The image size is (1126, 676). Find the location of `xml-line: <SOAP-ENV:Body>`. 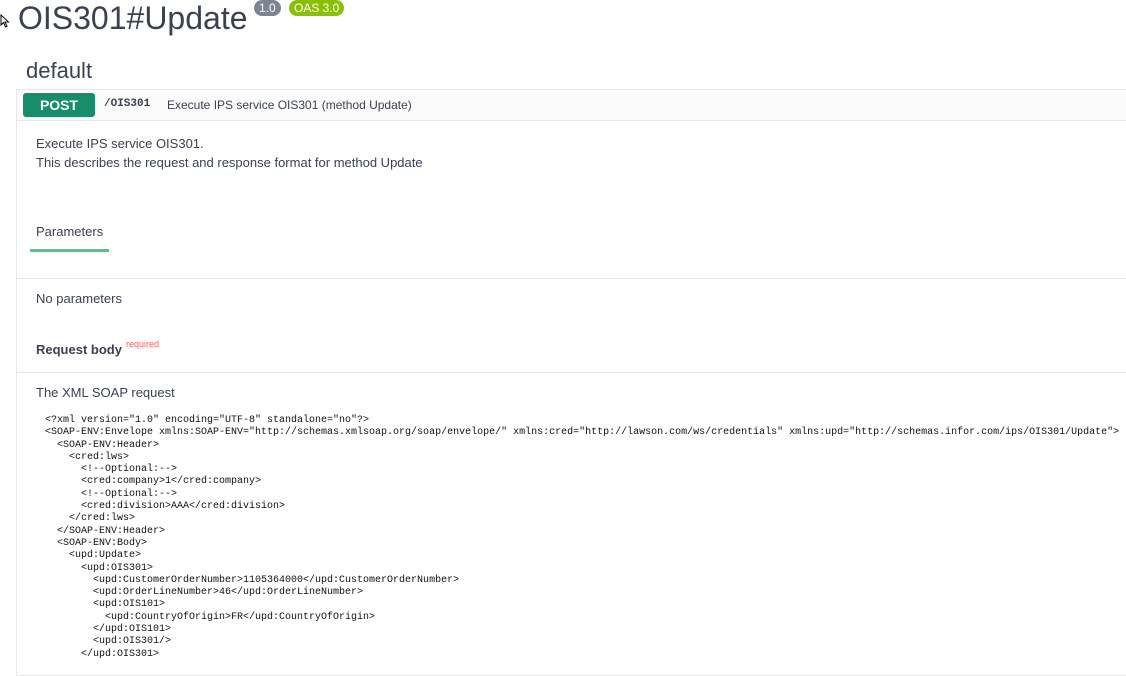

xml-line: <SOAP-ENV:Body> is located at coordinates (96, 543).